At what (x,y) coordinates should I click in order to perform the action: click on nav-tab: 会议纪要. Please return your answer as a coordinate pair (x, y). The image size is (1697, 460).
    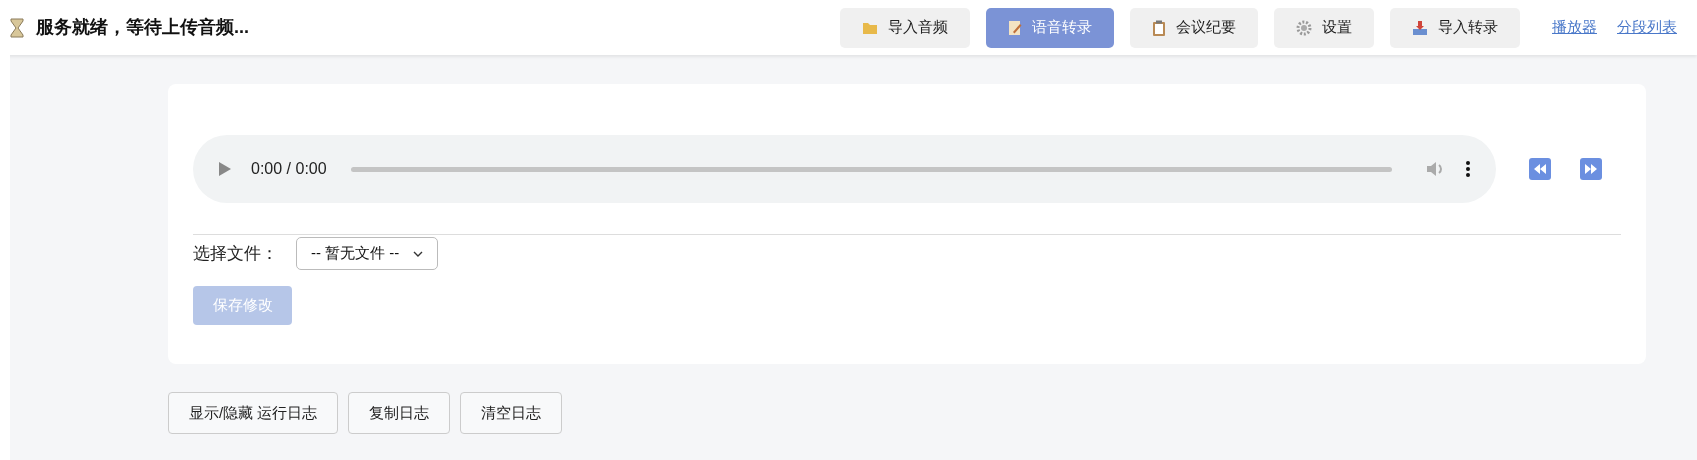
    Looking at the image, I should click on (1194, 27).